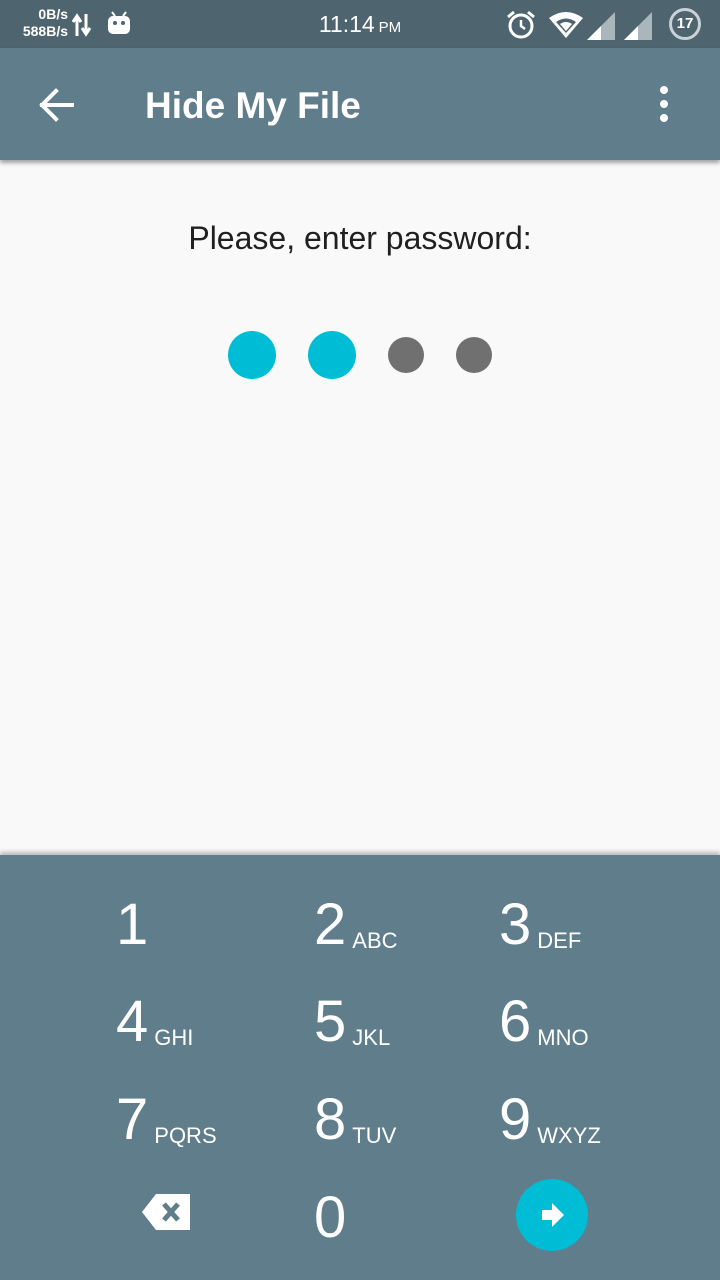 Image resolution: width=720 pixels, height=1280 pixels. I want to click on key-0: 0, so click(330, 1218).